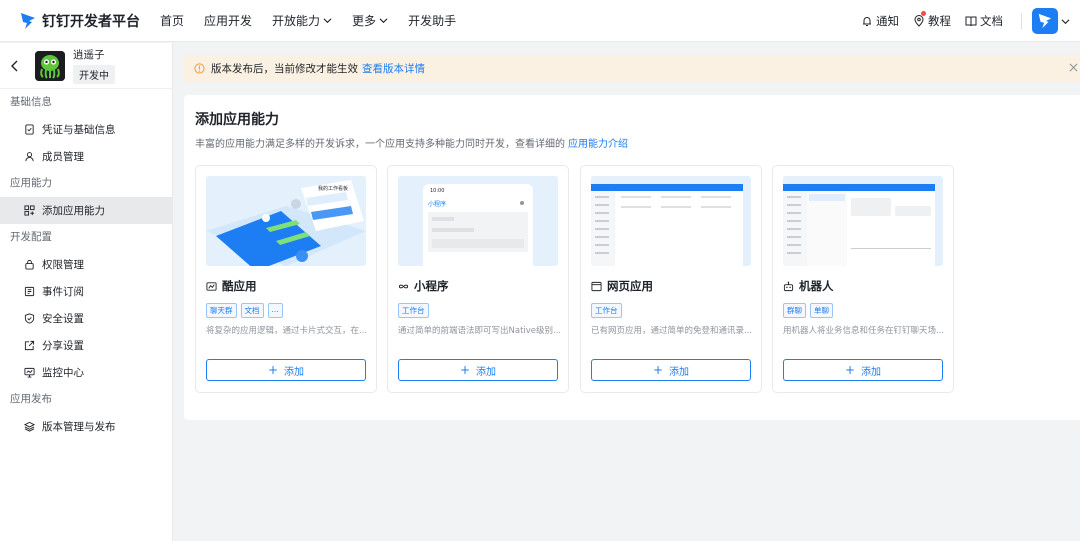  Describe the element at coordinates (86, 156) in the screenshot. I see `sidebar-item-members: 成员管理` at that location.